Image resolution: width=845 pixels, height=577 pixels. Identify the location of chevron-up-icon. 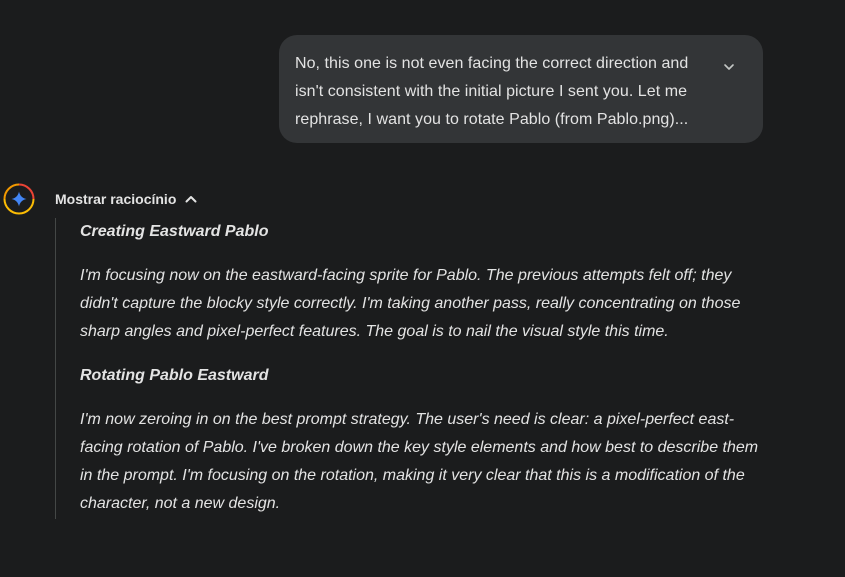
(191, 199).